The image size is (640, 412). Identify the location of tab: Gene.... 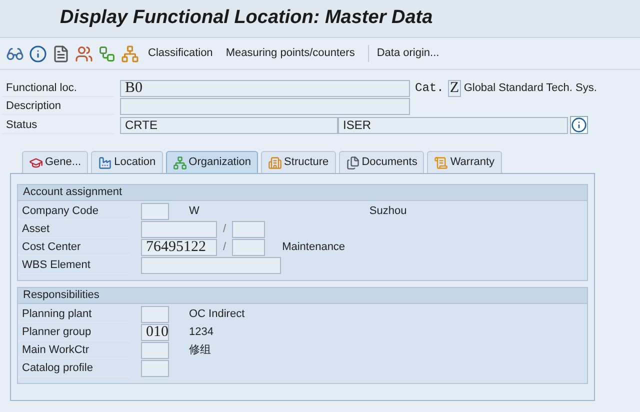
(55, 162).